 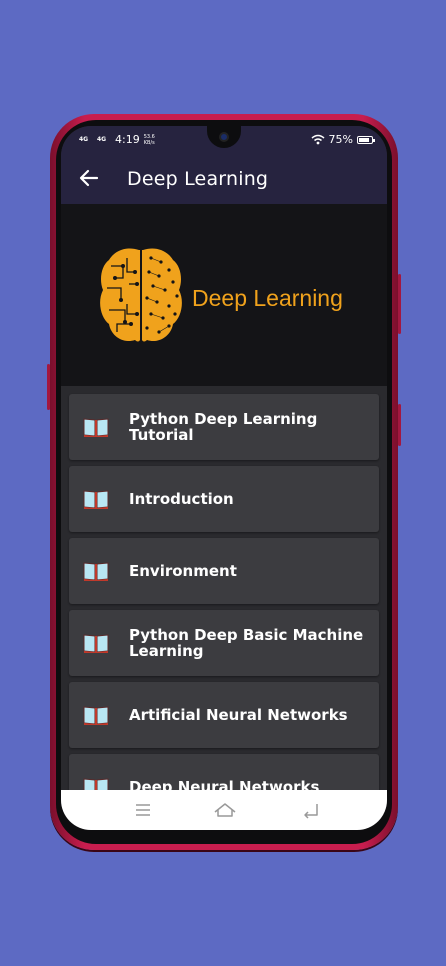 I want to click on network-speed: 53.6 KB/s, so click(x=149, y=139).